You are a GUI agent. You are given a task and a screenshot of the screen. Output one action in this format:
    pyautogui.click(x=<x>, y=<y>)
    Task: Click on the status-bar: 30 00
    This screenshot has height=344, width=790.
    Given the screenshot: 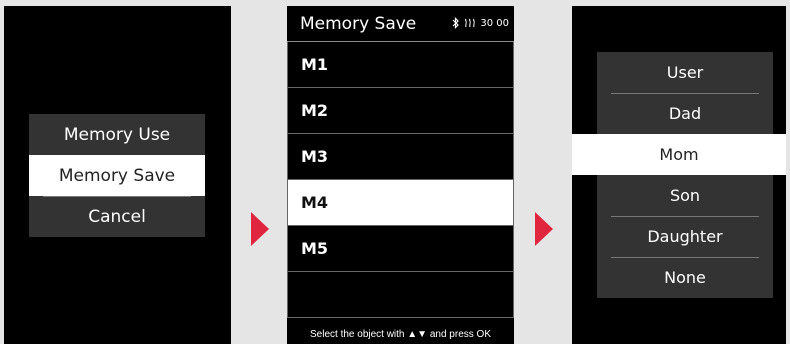 What is the action you would take?
    pyautogui.click(x=480, y=23)
    